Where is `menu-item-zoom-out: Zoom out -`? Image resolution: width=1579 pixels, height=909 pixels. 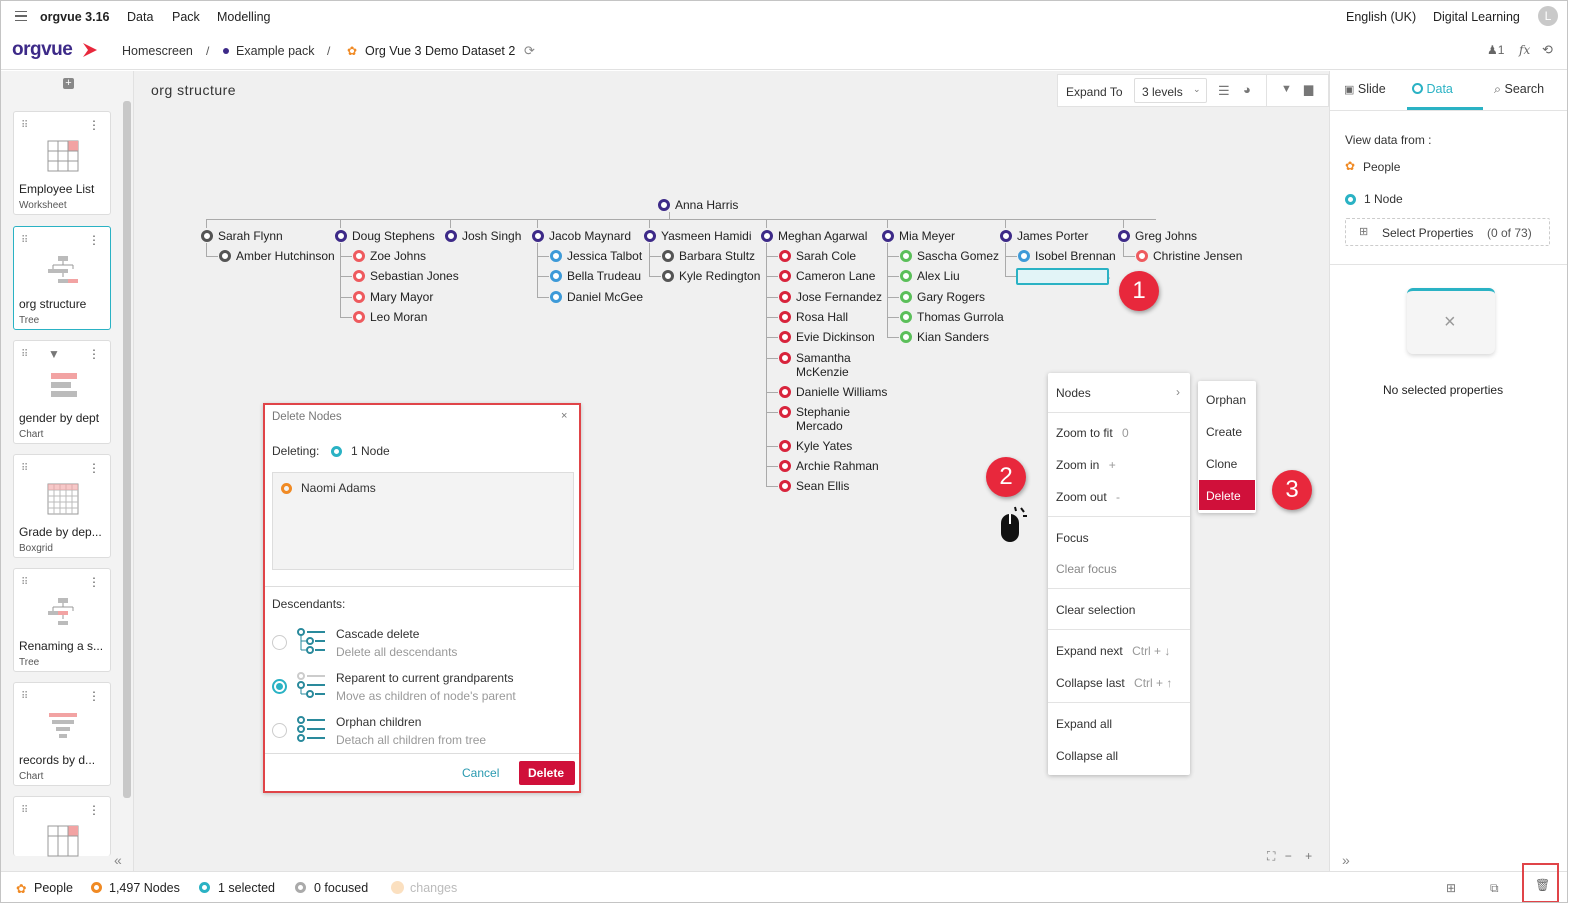 menu-item-zoom-out: Zoom out - is located at coordinates (1088, 497).